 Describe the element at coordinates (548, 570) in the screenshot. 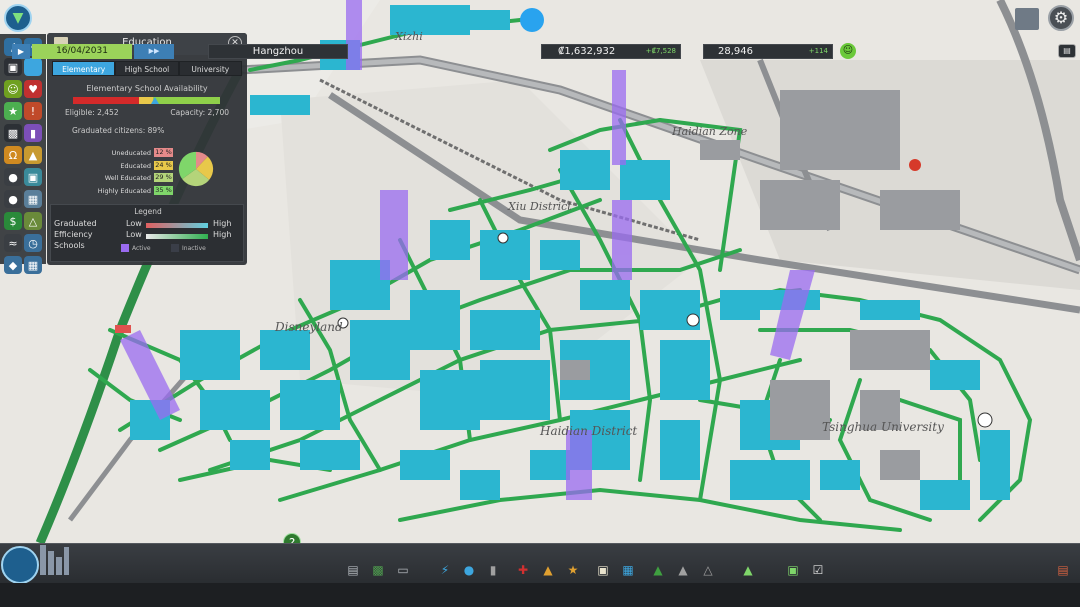

I see `fire-icon: ▲` at that location.